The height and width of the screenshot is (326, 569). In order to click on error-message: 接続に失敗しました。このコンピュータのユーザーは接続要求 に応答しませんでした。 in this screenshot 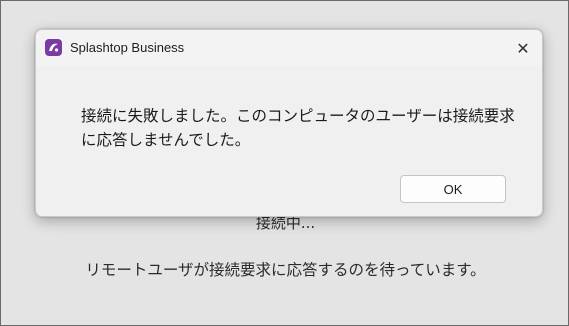, I will do `click(301, 128)`.